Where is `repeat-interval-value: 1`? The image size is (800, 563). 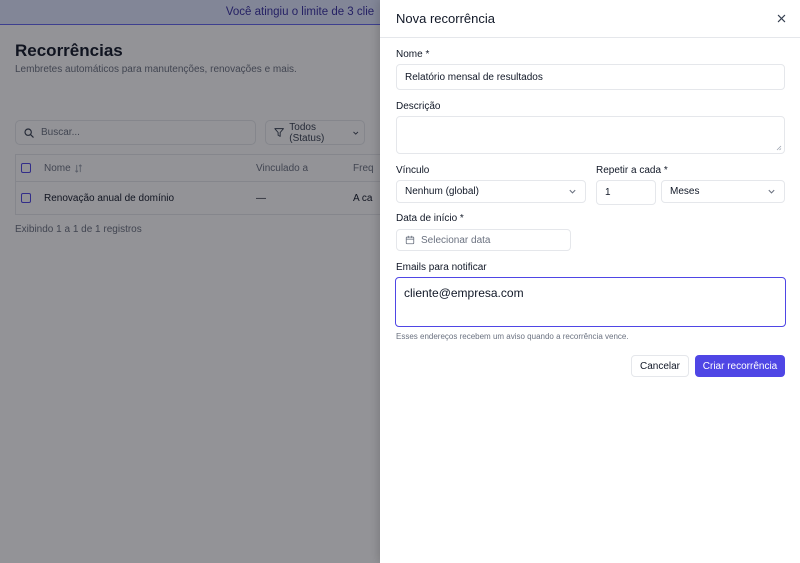
repeat-interval-value: 1 is located at coordinates (608, 192).